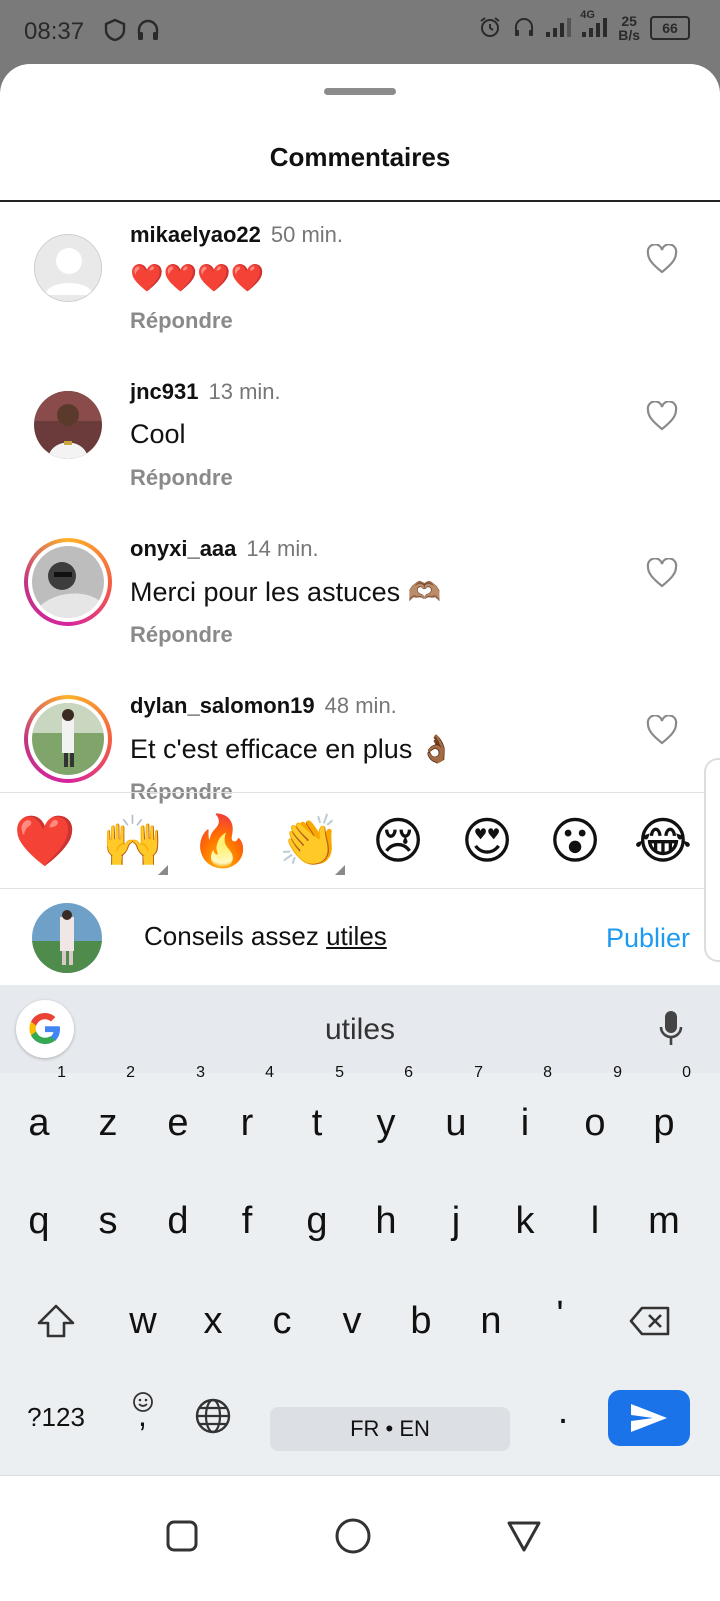 The image size is (720, 1601). I want to click on navigation-bar, so click(360, 1538).